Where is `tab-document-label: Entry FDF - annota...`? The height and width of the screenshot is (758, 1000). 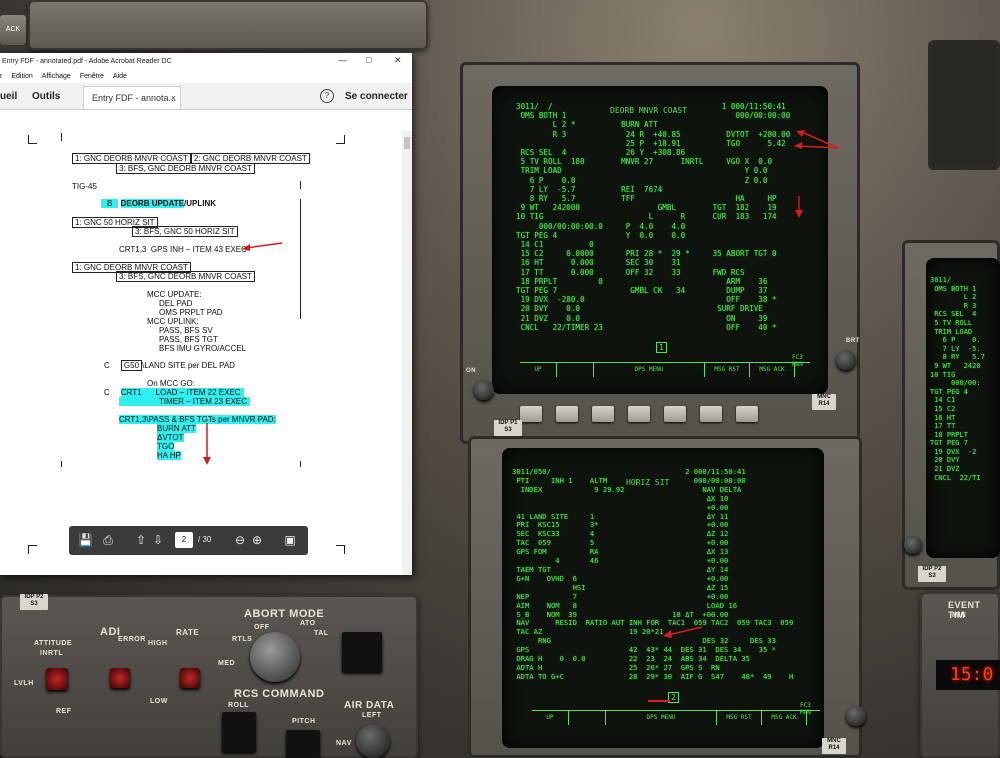 tab-document-label: Entry FDF - annota... is located at coordinates (134, 98).